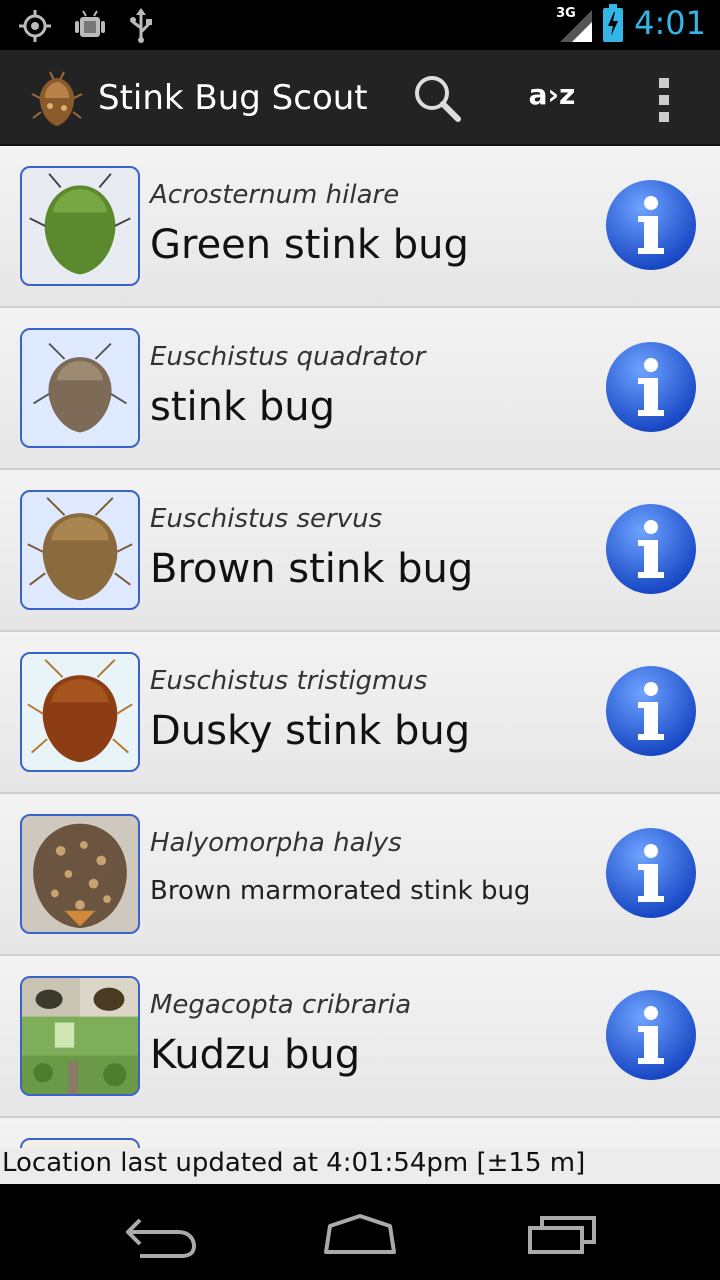  Describe the element at coordinates (289, 681) in the screenshot. I see `scientific-name: Euschistus tristigmus` at that location.